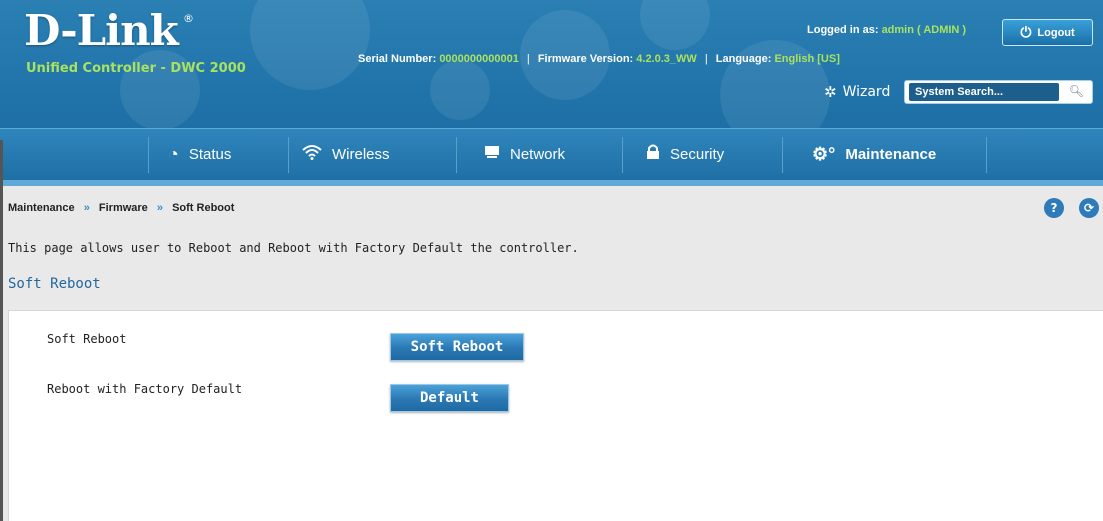 This screenshot has height=521, width=1103. Describe the element at coordinates (830, 92) in the screenshot. I see `magic-wand-icon: ✲` at that location.